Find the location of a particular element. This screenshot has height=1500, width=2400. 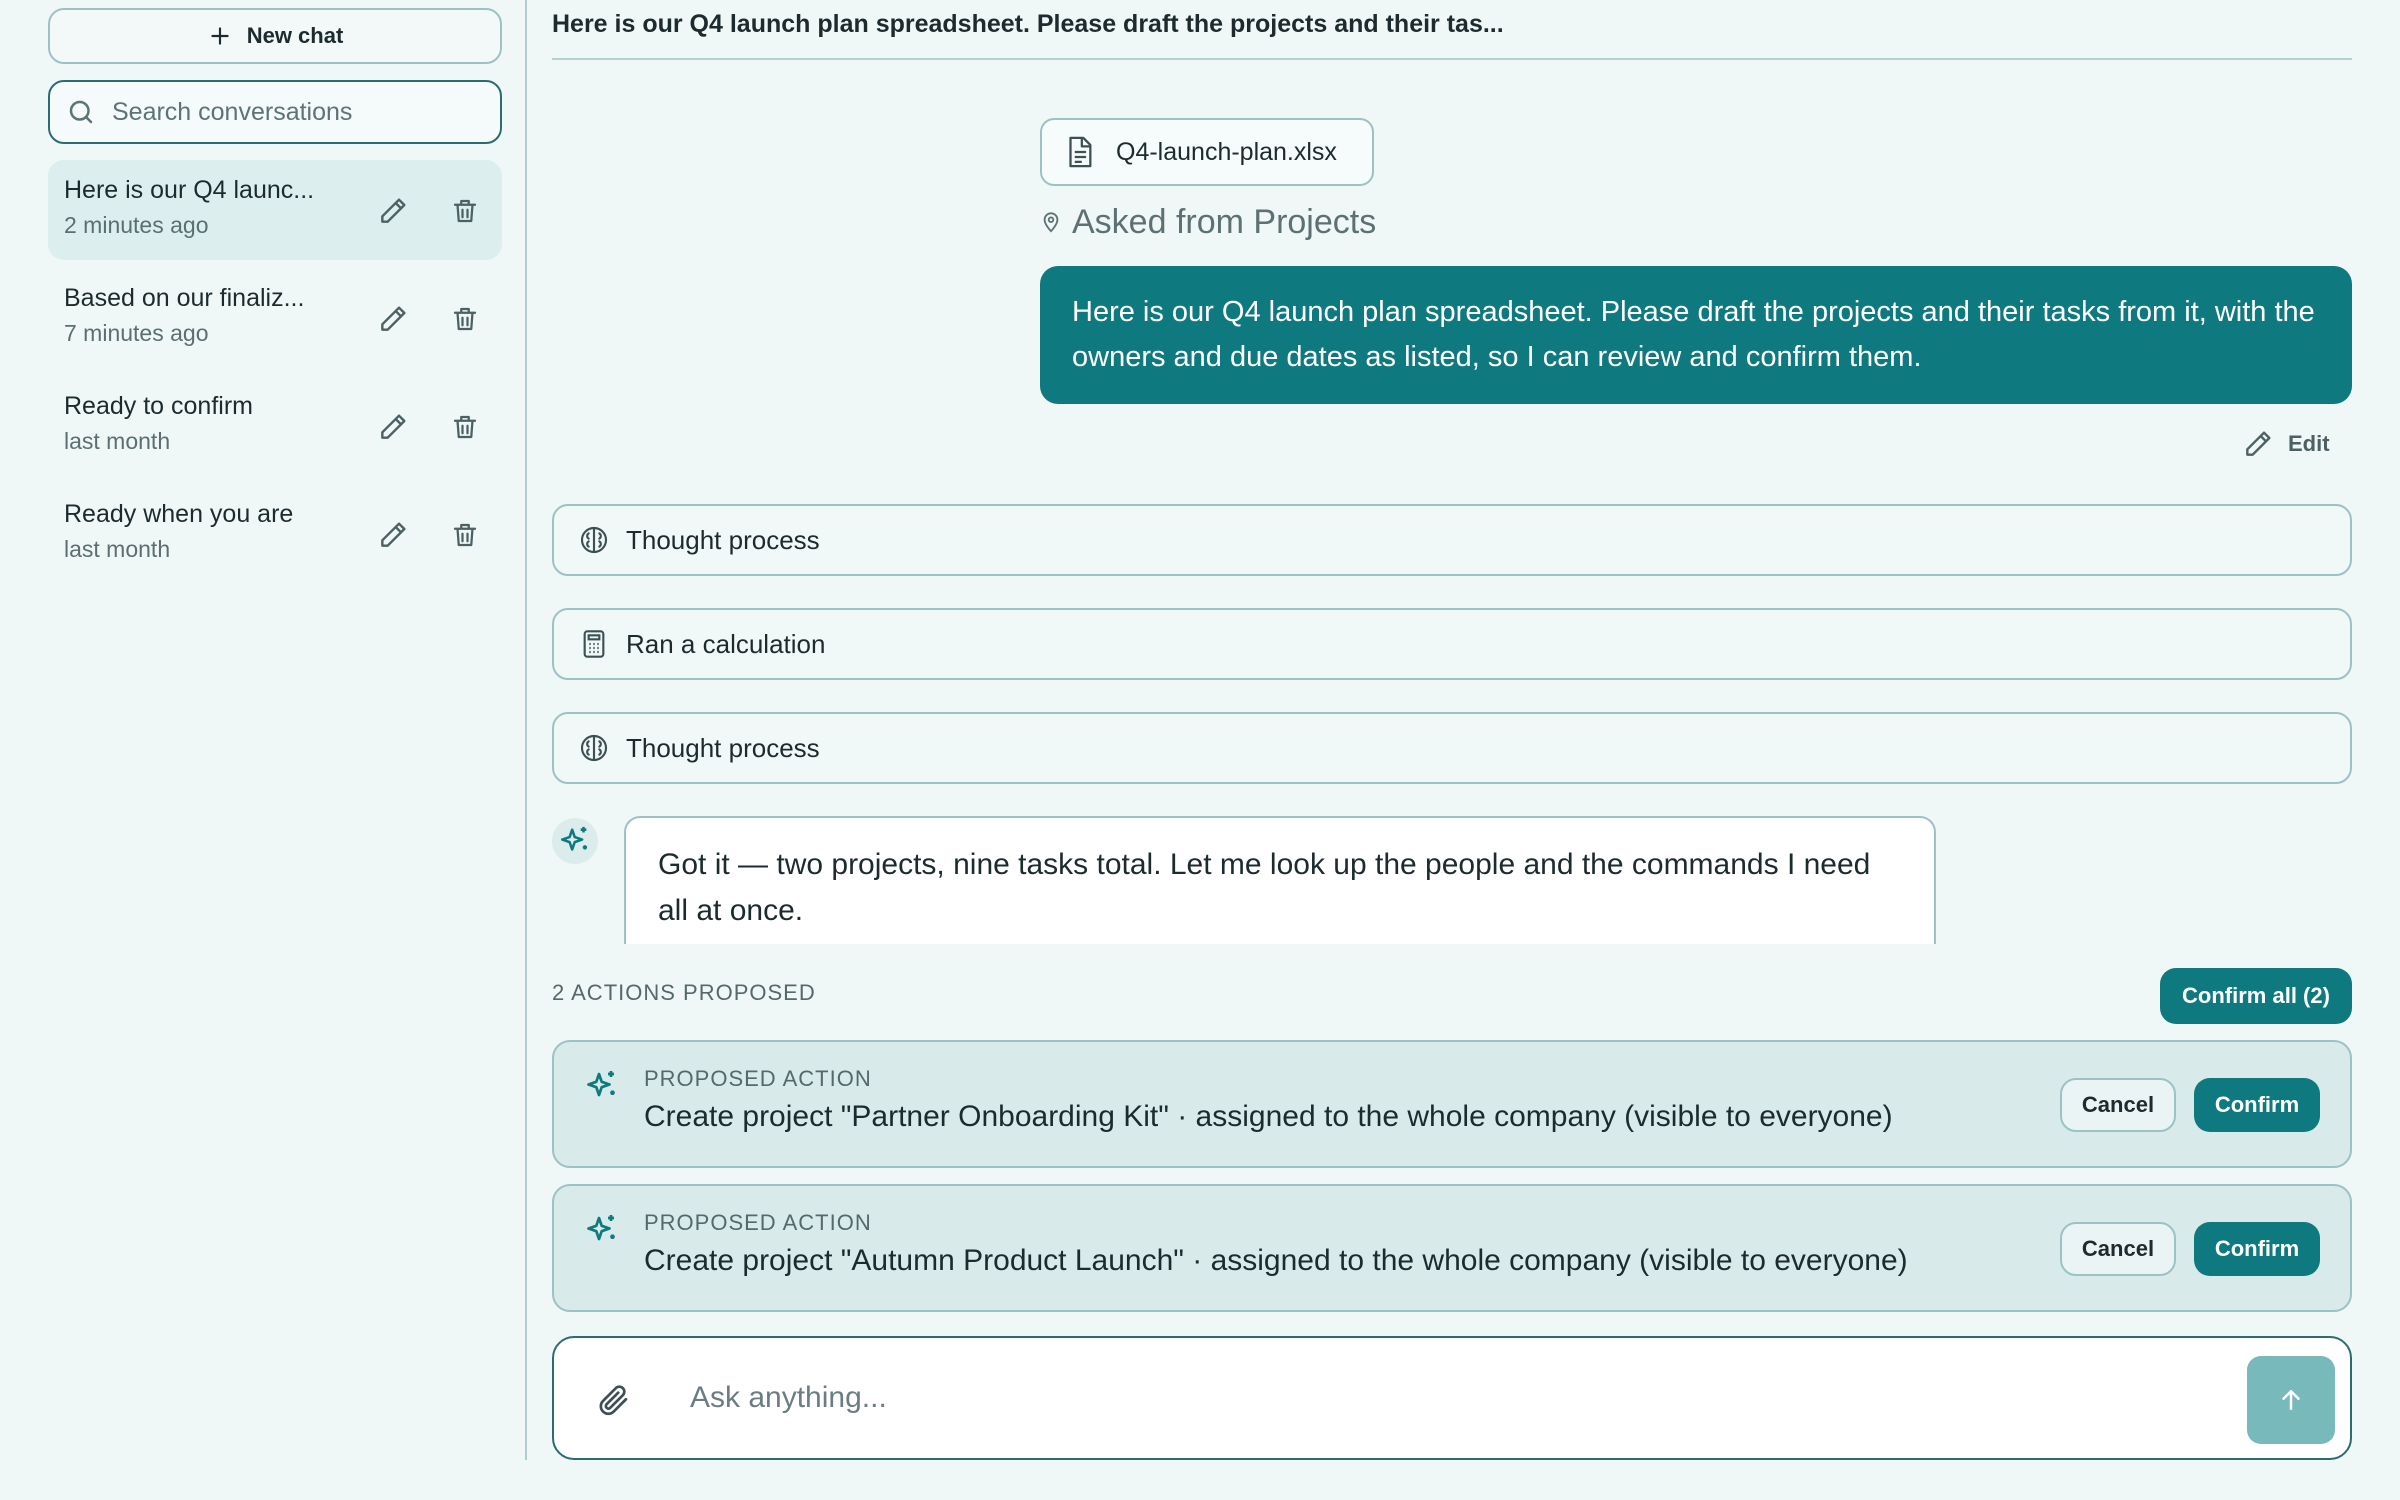

arrow-up-icon is located at coordinates (2291, 1400).